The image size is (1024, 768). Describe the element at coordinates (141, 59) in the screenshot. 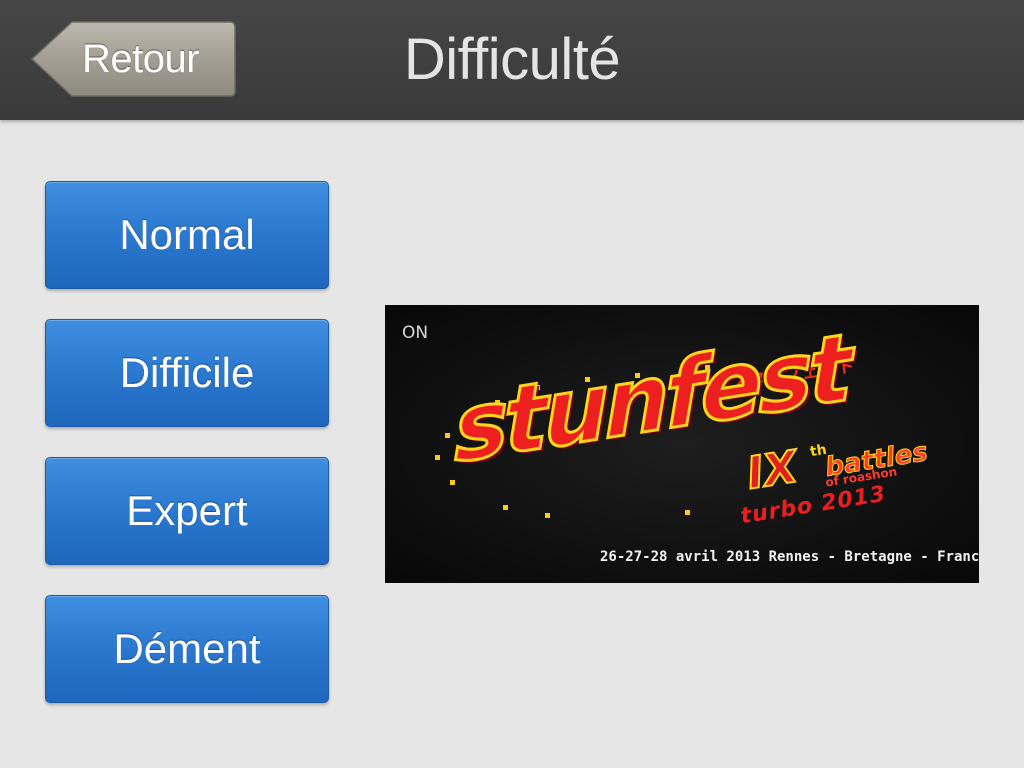

I see `back-button-label: Retour` at that location.